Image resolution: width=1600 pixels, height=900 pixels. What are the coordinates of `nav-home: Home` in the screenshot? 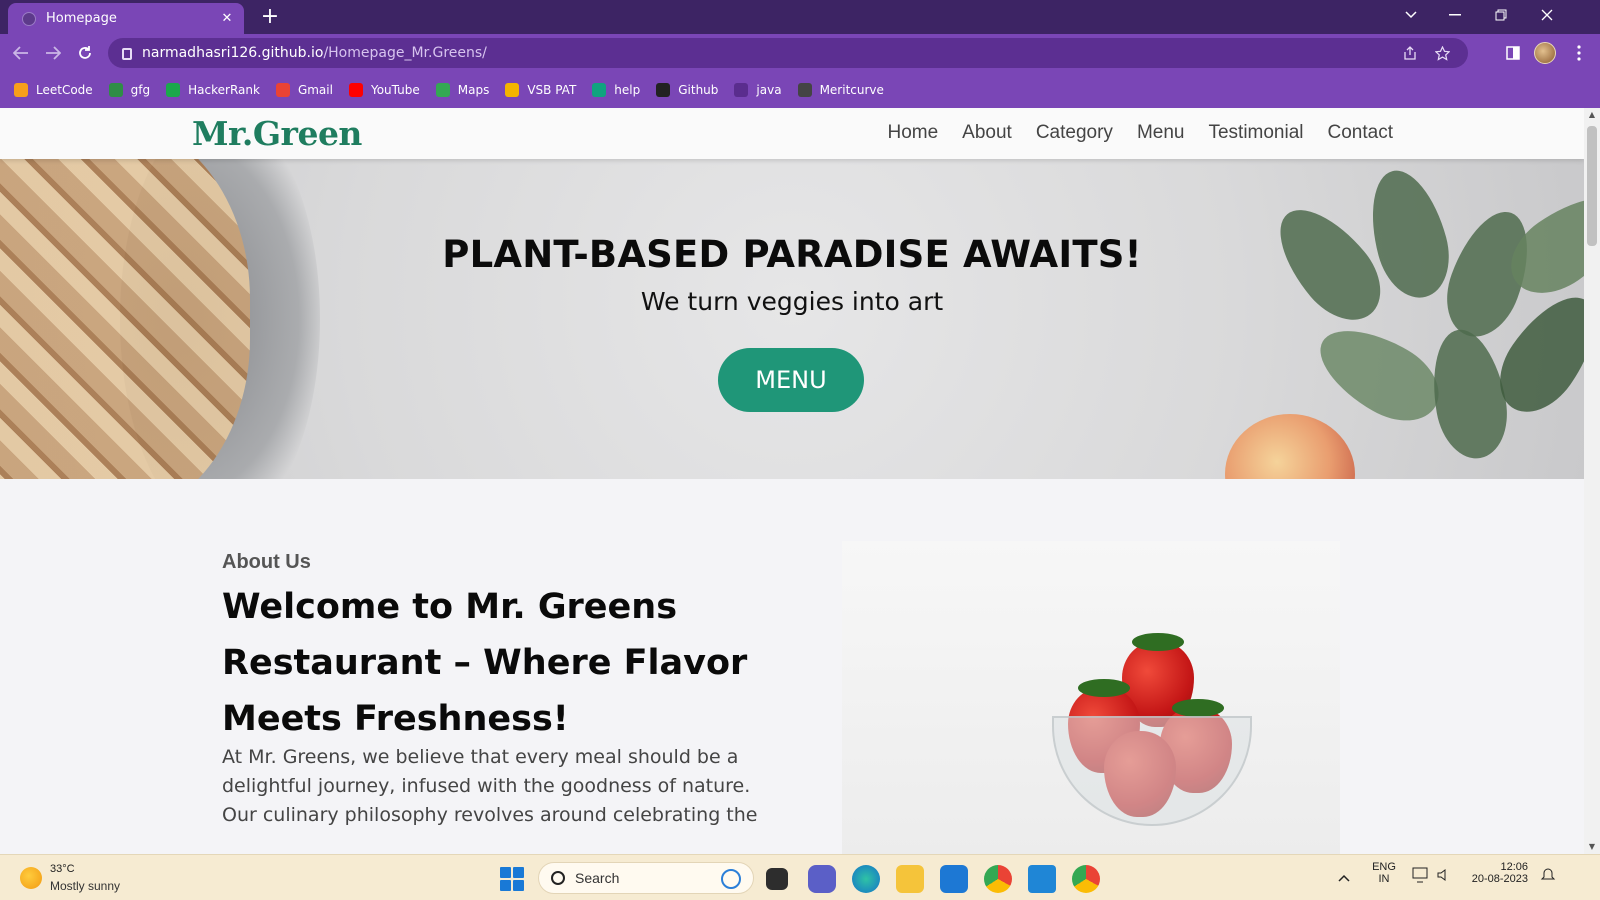 It's located at (912, 133).